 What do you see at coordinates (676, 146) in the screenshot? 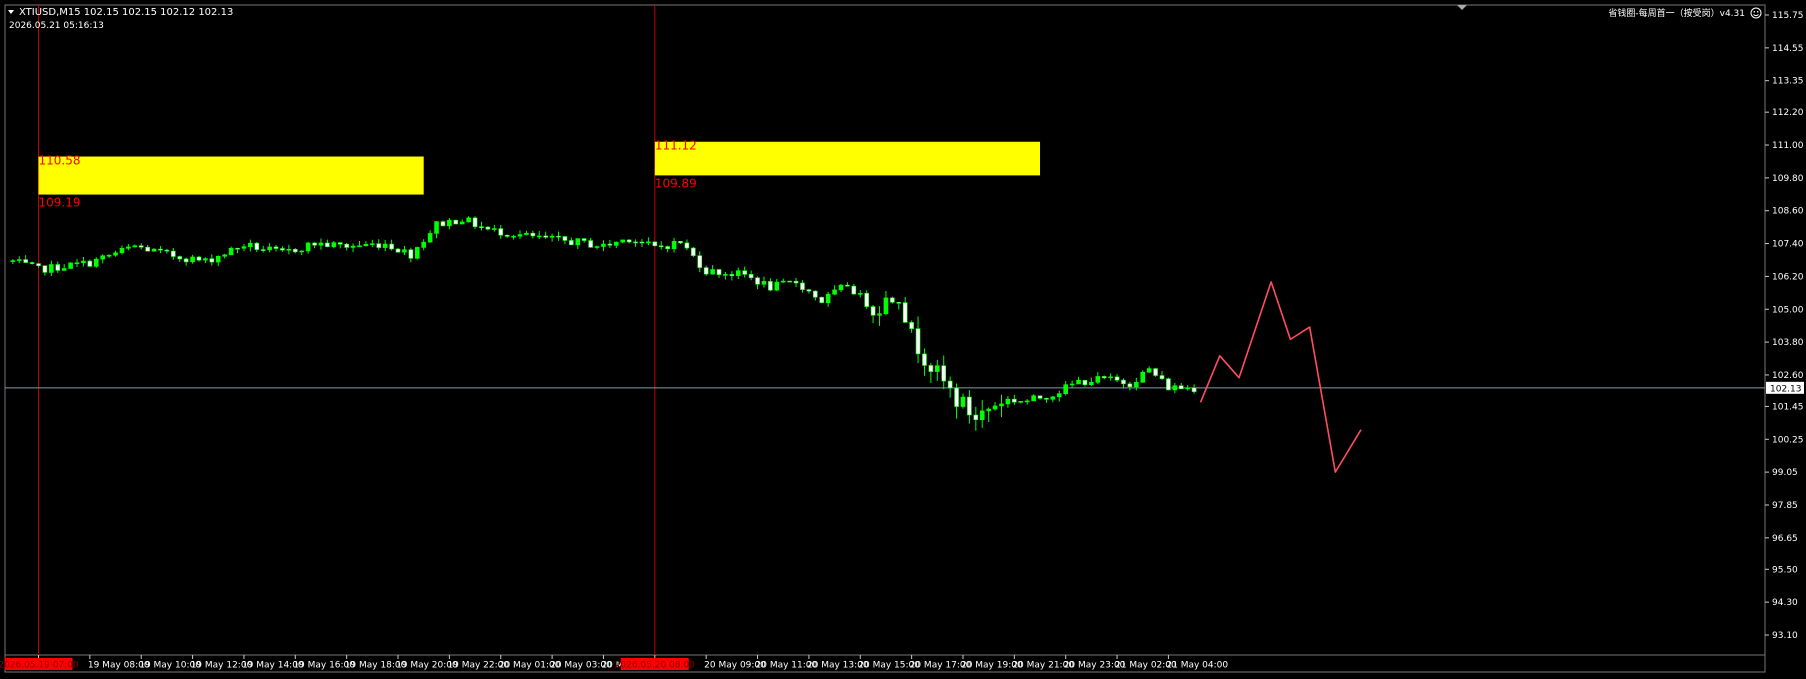
I see `zone-1-high-label: 111.12` at bounding box center [676, 146].